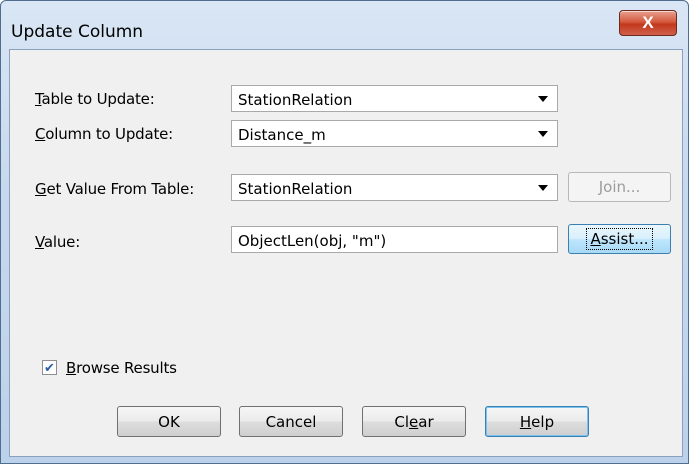 The height and width of the screenshot is (464, 689). I want to click on column-to-update-select: Distance_m, so click(394, 133).